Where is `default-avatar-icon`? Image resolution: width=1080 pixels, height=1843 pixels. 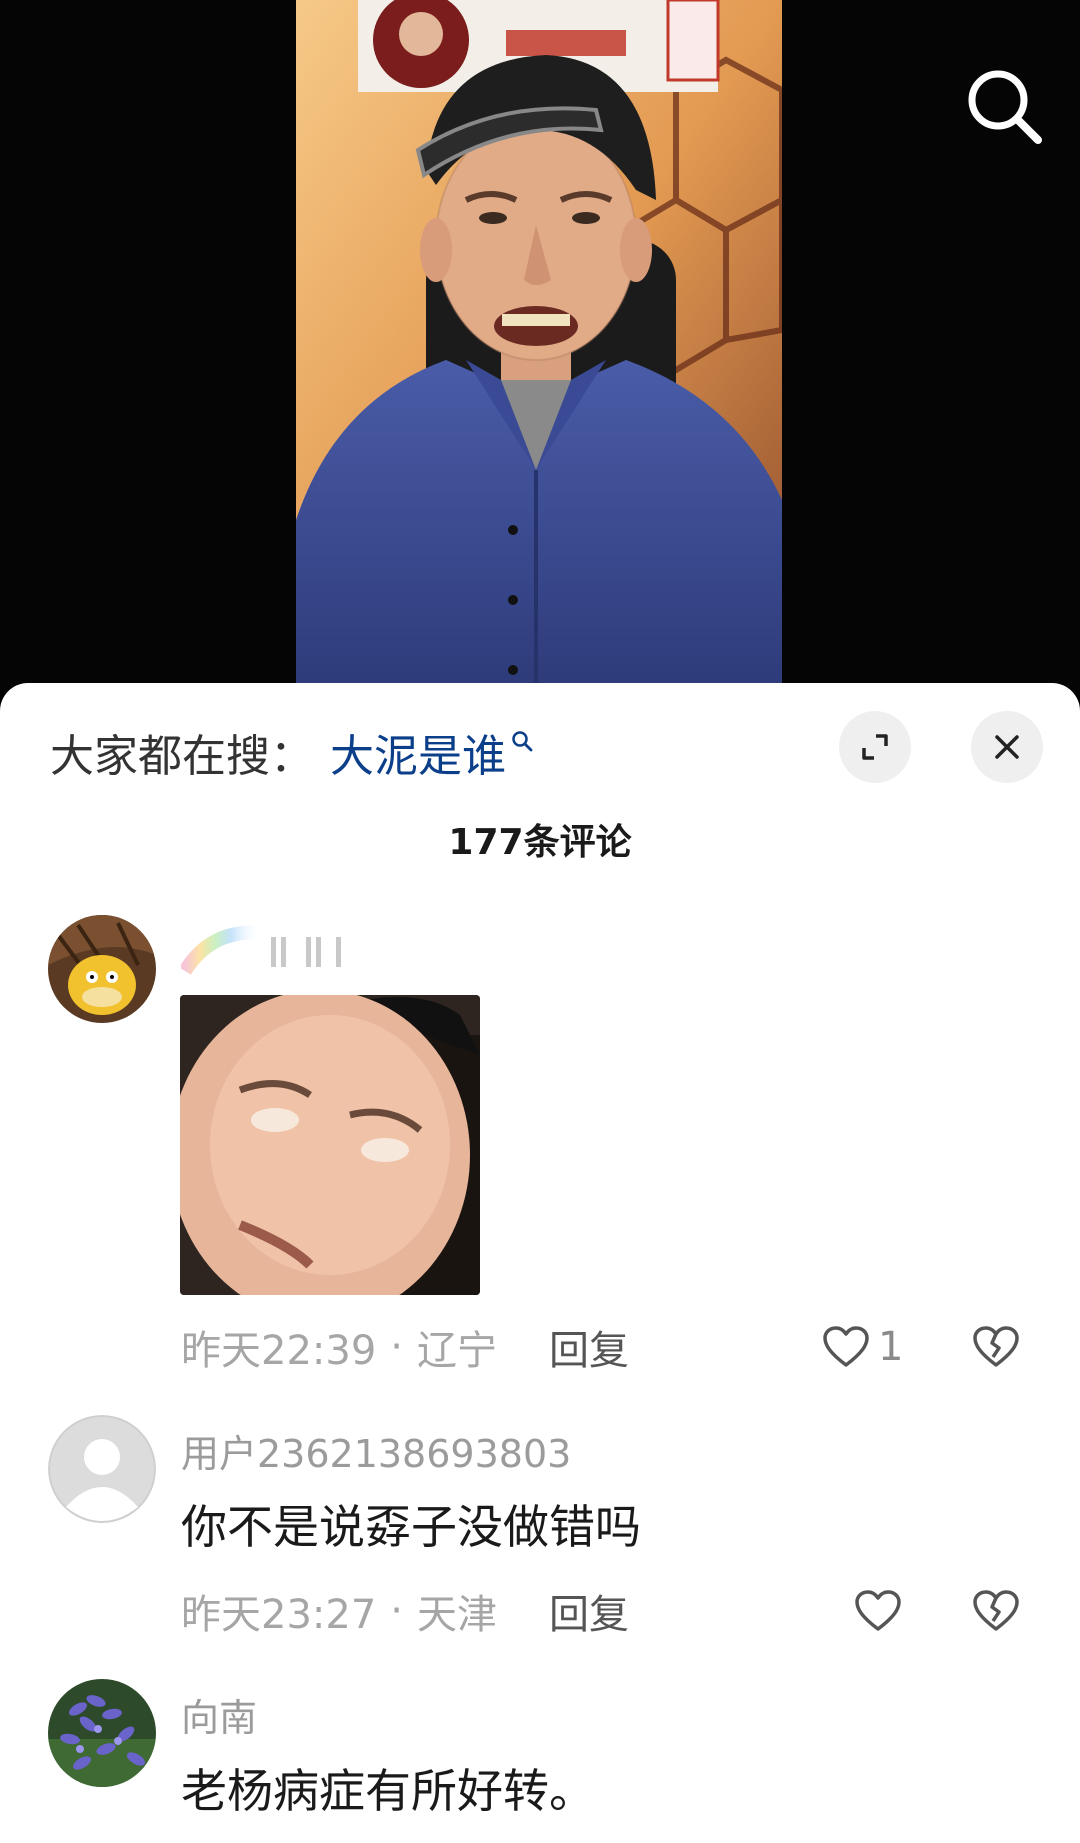
default-avatar-icon is located at coordinates (102, 1469).